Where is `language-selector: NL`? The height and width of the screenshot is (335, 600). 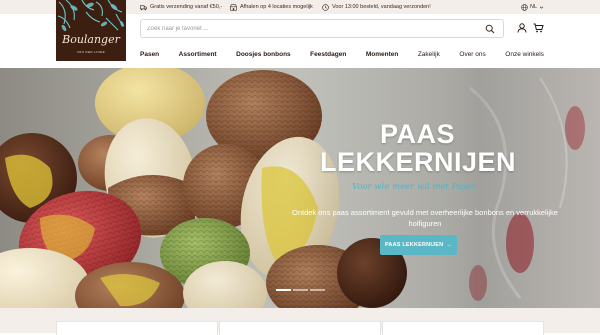
language-selector: NL is located at coordinates (532, 7).